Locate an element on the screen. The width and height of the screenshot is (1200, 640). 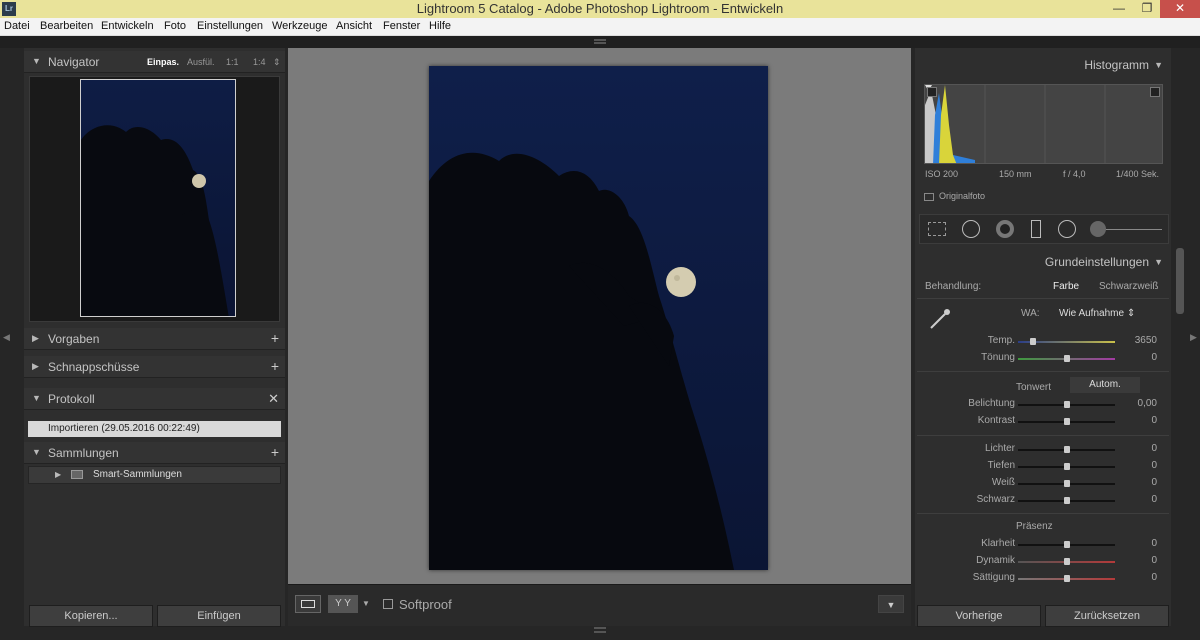
histogram-header: Histogramm ▼ is located at coordinates (1043, 65).